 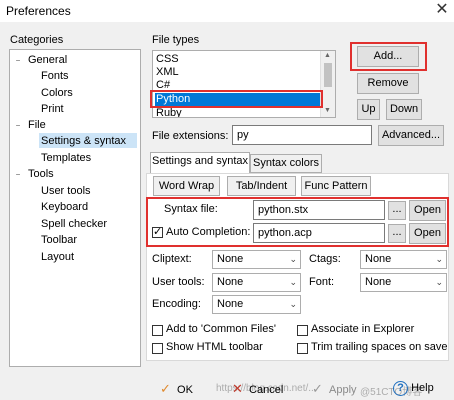 What do you see at coordinates (325, 259) in the screenshot?
I see `ctags-label: Ctags:` at bounding box center [325, 259].